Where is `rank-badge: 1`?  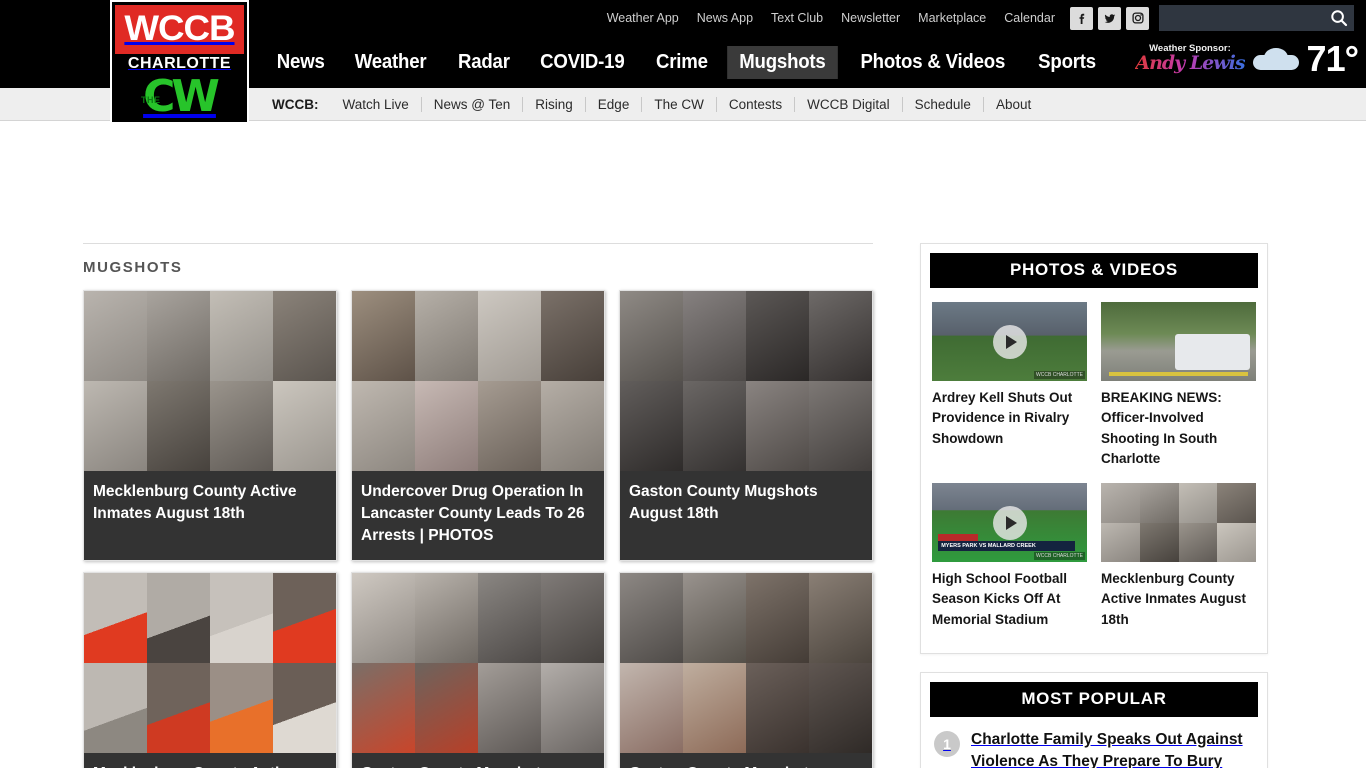
rank-badge: 1 is located at coordinates (947, 743).